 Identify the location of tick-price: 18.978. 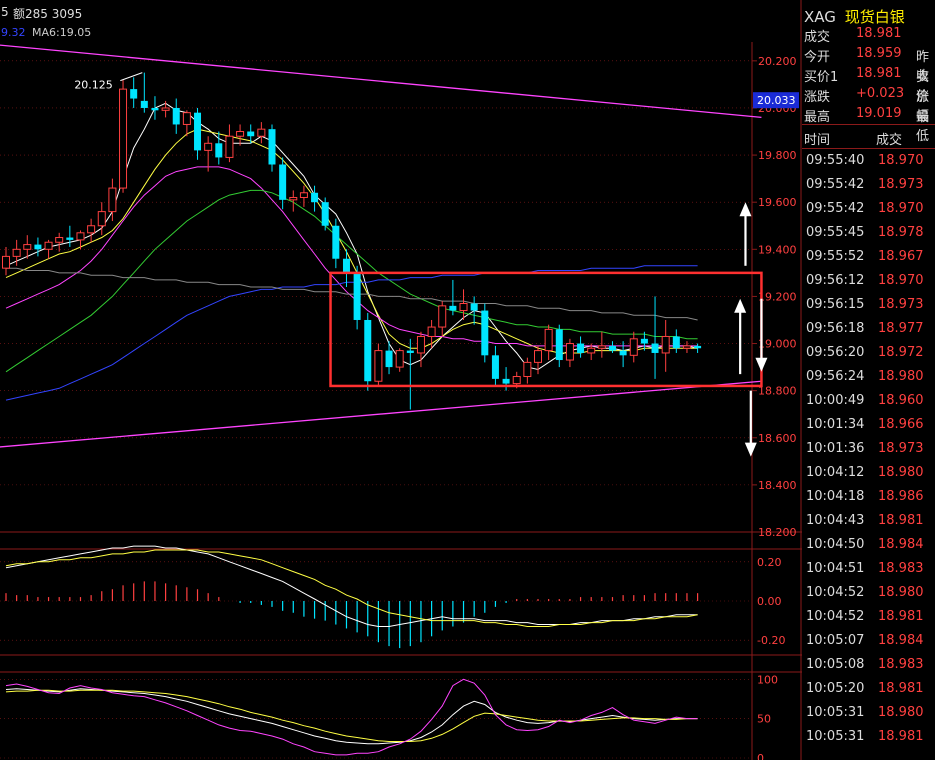
(901, 232).